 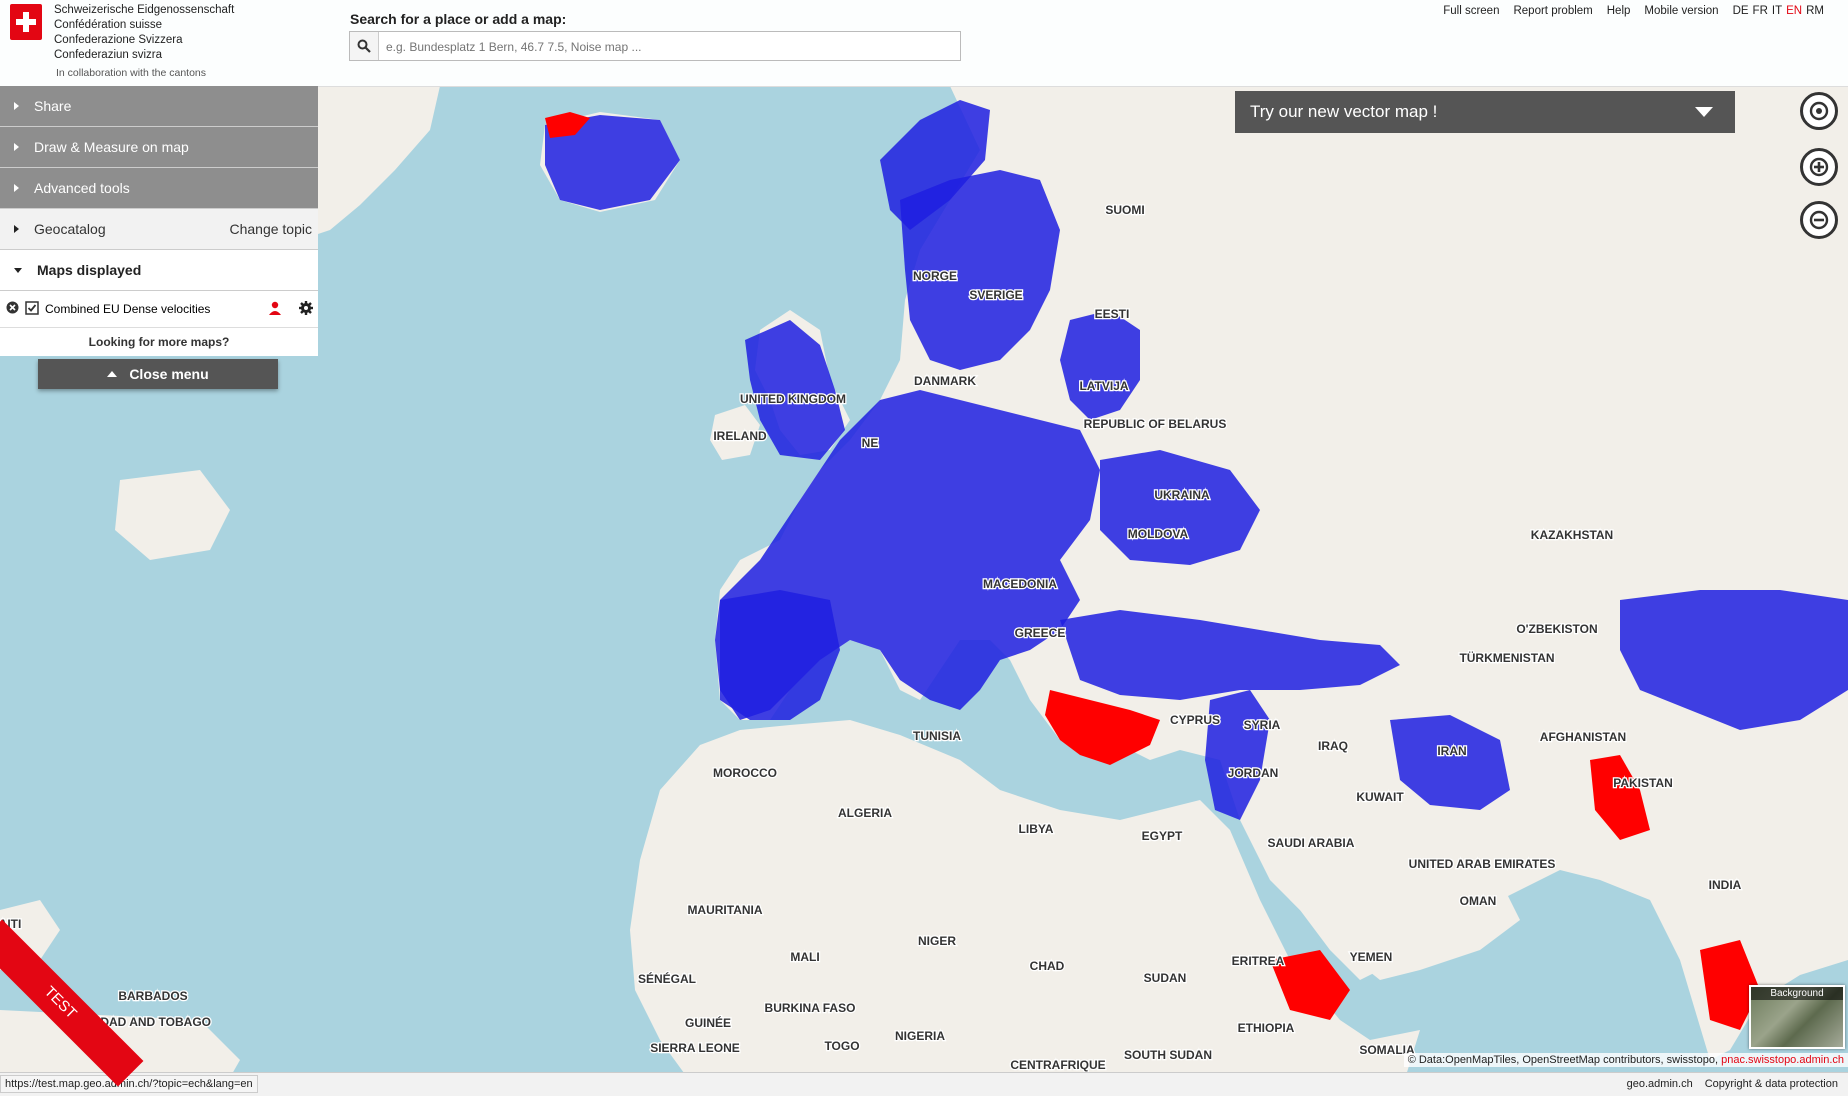 I want to click on map-label: MOLDOVA, so click(x=1158, y=534).